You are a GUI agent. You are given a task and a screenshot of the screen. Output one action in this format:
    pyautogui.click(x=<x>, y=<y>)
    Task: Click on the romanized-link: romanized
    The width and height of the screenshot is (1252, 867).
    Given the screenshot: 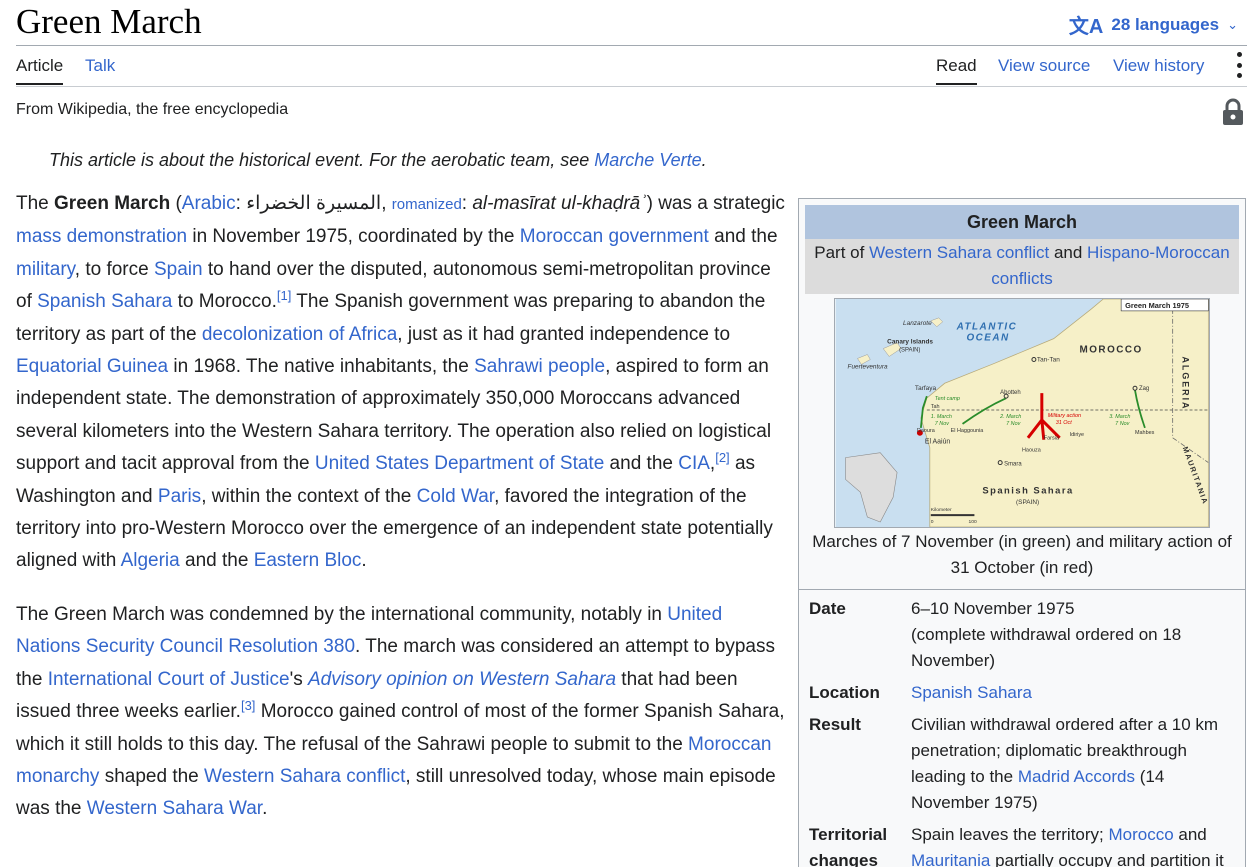 What is the action you would take?
    pyautogui.click(x=427, y=204)
    